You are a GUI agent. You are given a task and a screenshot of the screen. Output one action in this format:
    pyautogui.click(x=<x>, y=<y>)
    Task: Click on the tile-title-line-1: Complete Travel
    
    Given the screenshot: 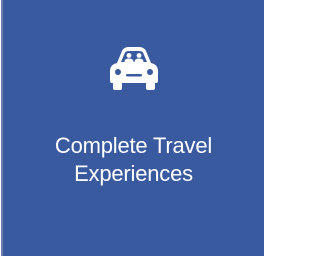 What is the action you would take?
    pyautogui.click(x=133, y=145)
    